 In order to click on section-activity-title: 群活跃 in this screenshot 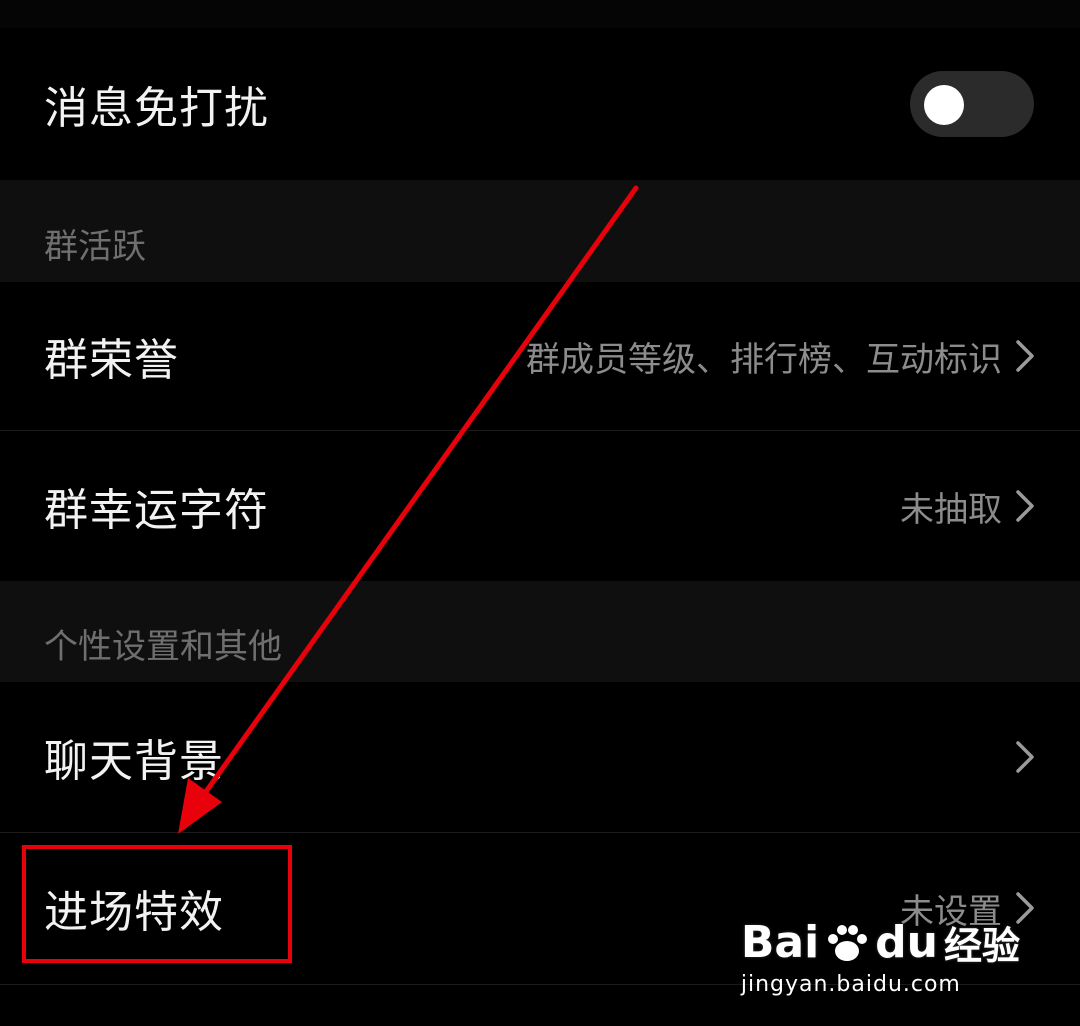, I will do `click(95, 247)`.